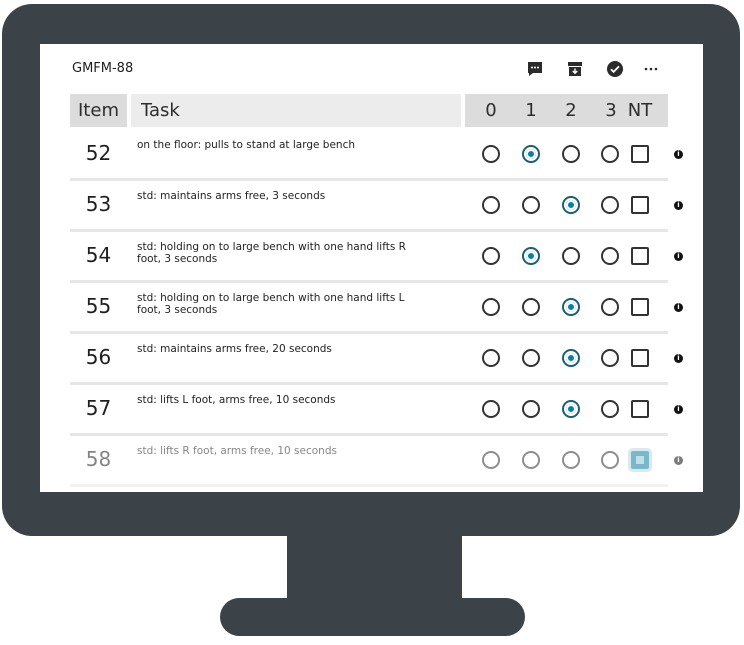 The width and height of the screenshot is (744, 645). Describe the element at coordinates (98, 110) in the screenshot. I see `header-item: Item` at that location.